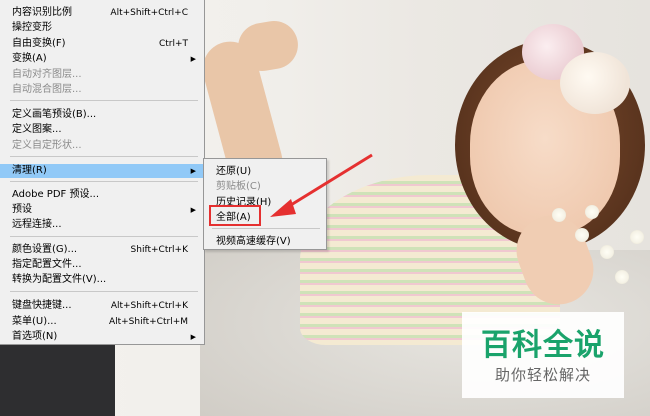 The height and width of the screenshot is (416, 650). I want to click on submenu-item: 剪贴板(C), so click(265, 187).